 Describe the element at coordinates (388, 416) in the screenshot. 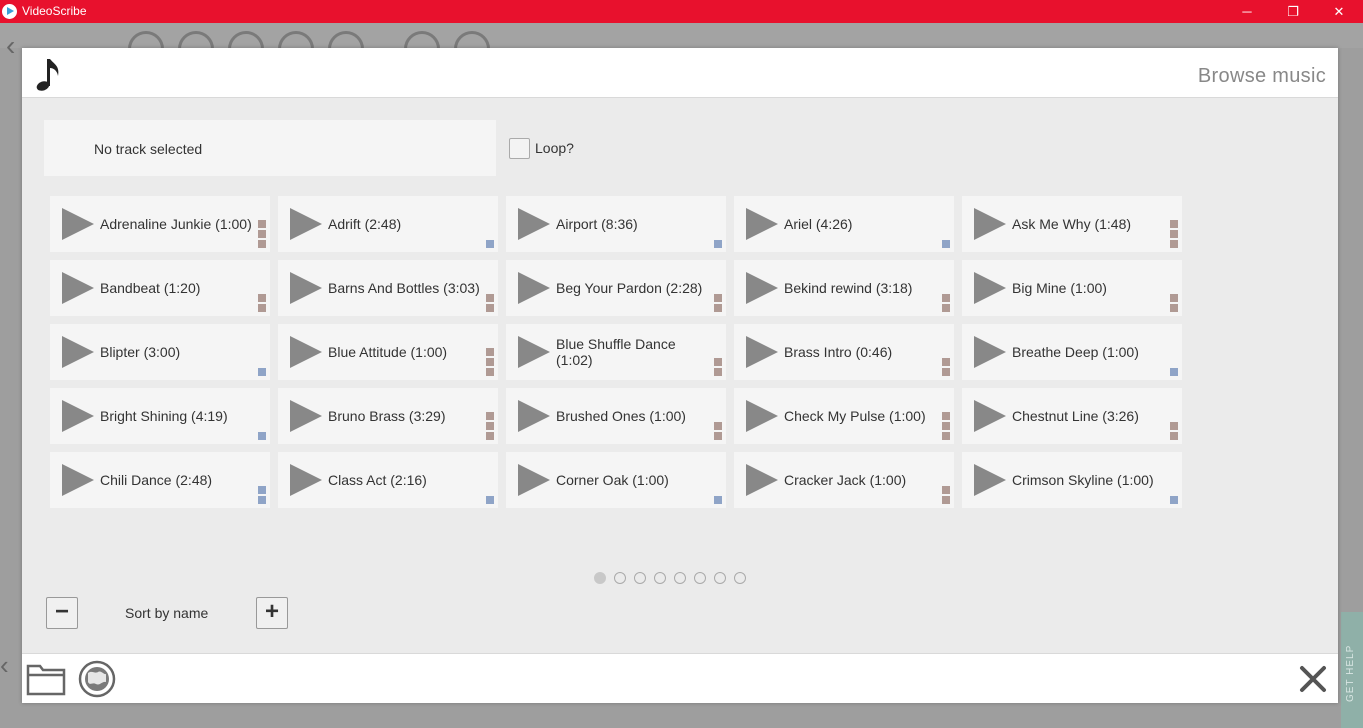

I see `track-card: Bruno Brass (3:29)` at that location.